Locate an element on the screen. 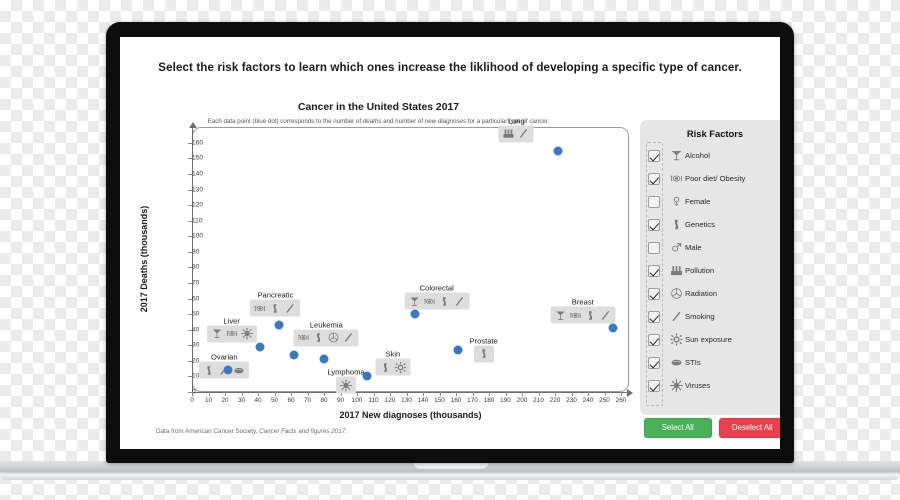 The width and height of the screenshot is (900, 500). y-tick-label: 130 is located at coordinates (197, 189).